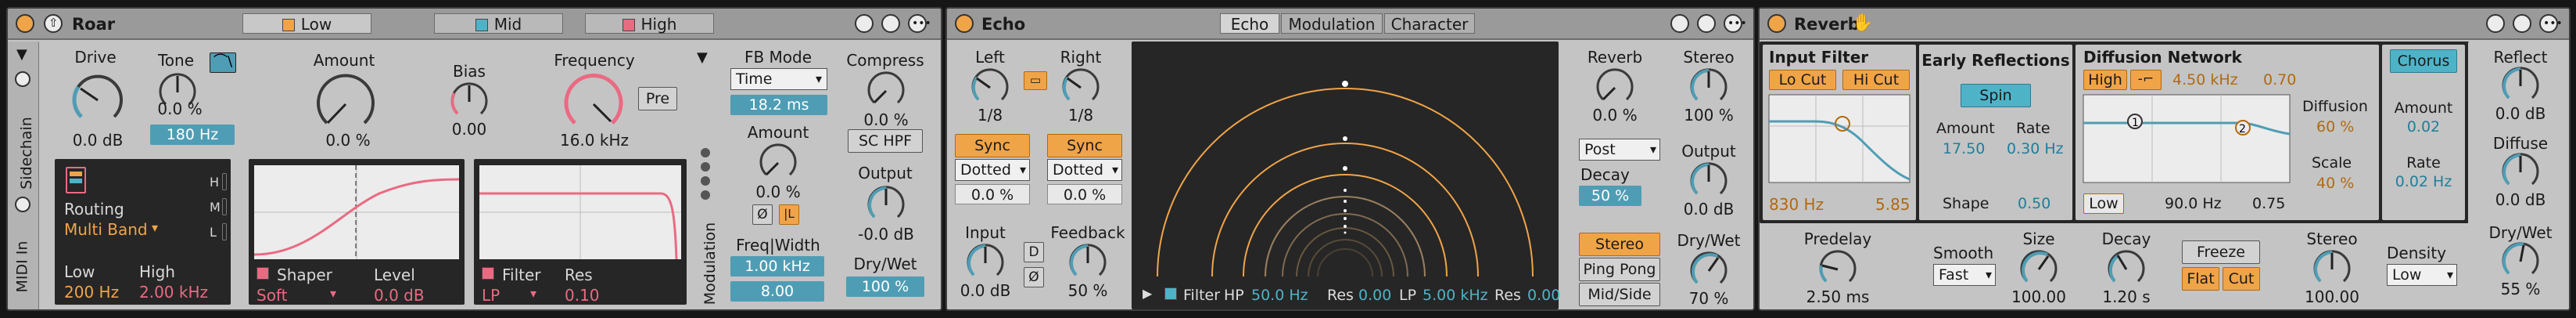 This screenshot has height=318, width=2576. I want to click on reverb-knob, so click(1614, 87).